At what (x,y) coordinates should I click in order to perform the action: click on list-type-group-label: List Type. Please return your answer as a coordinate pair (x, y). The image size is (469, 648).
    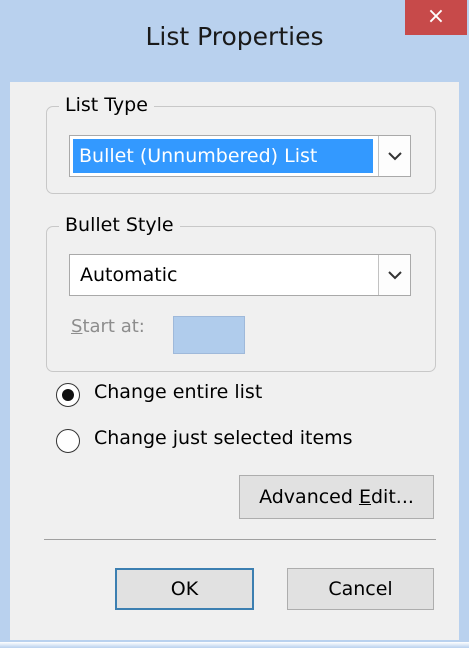
    Looking at the image, I should click on (106, 105).